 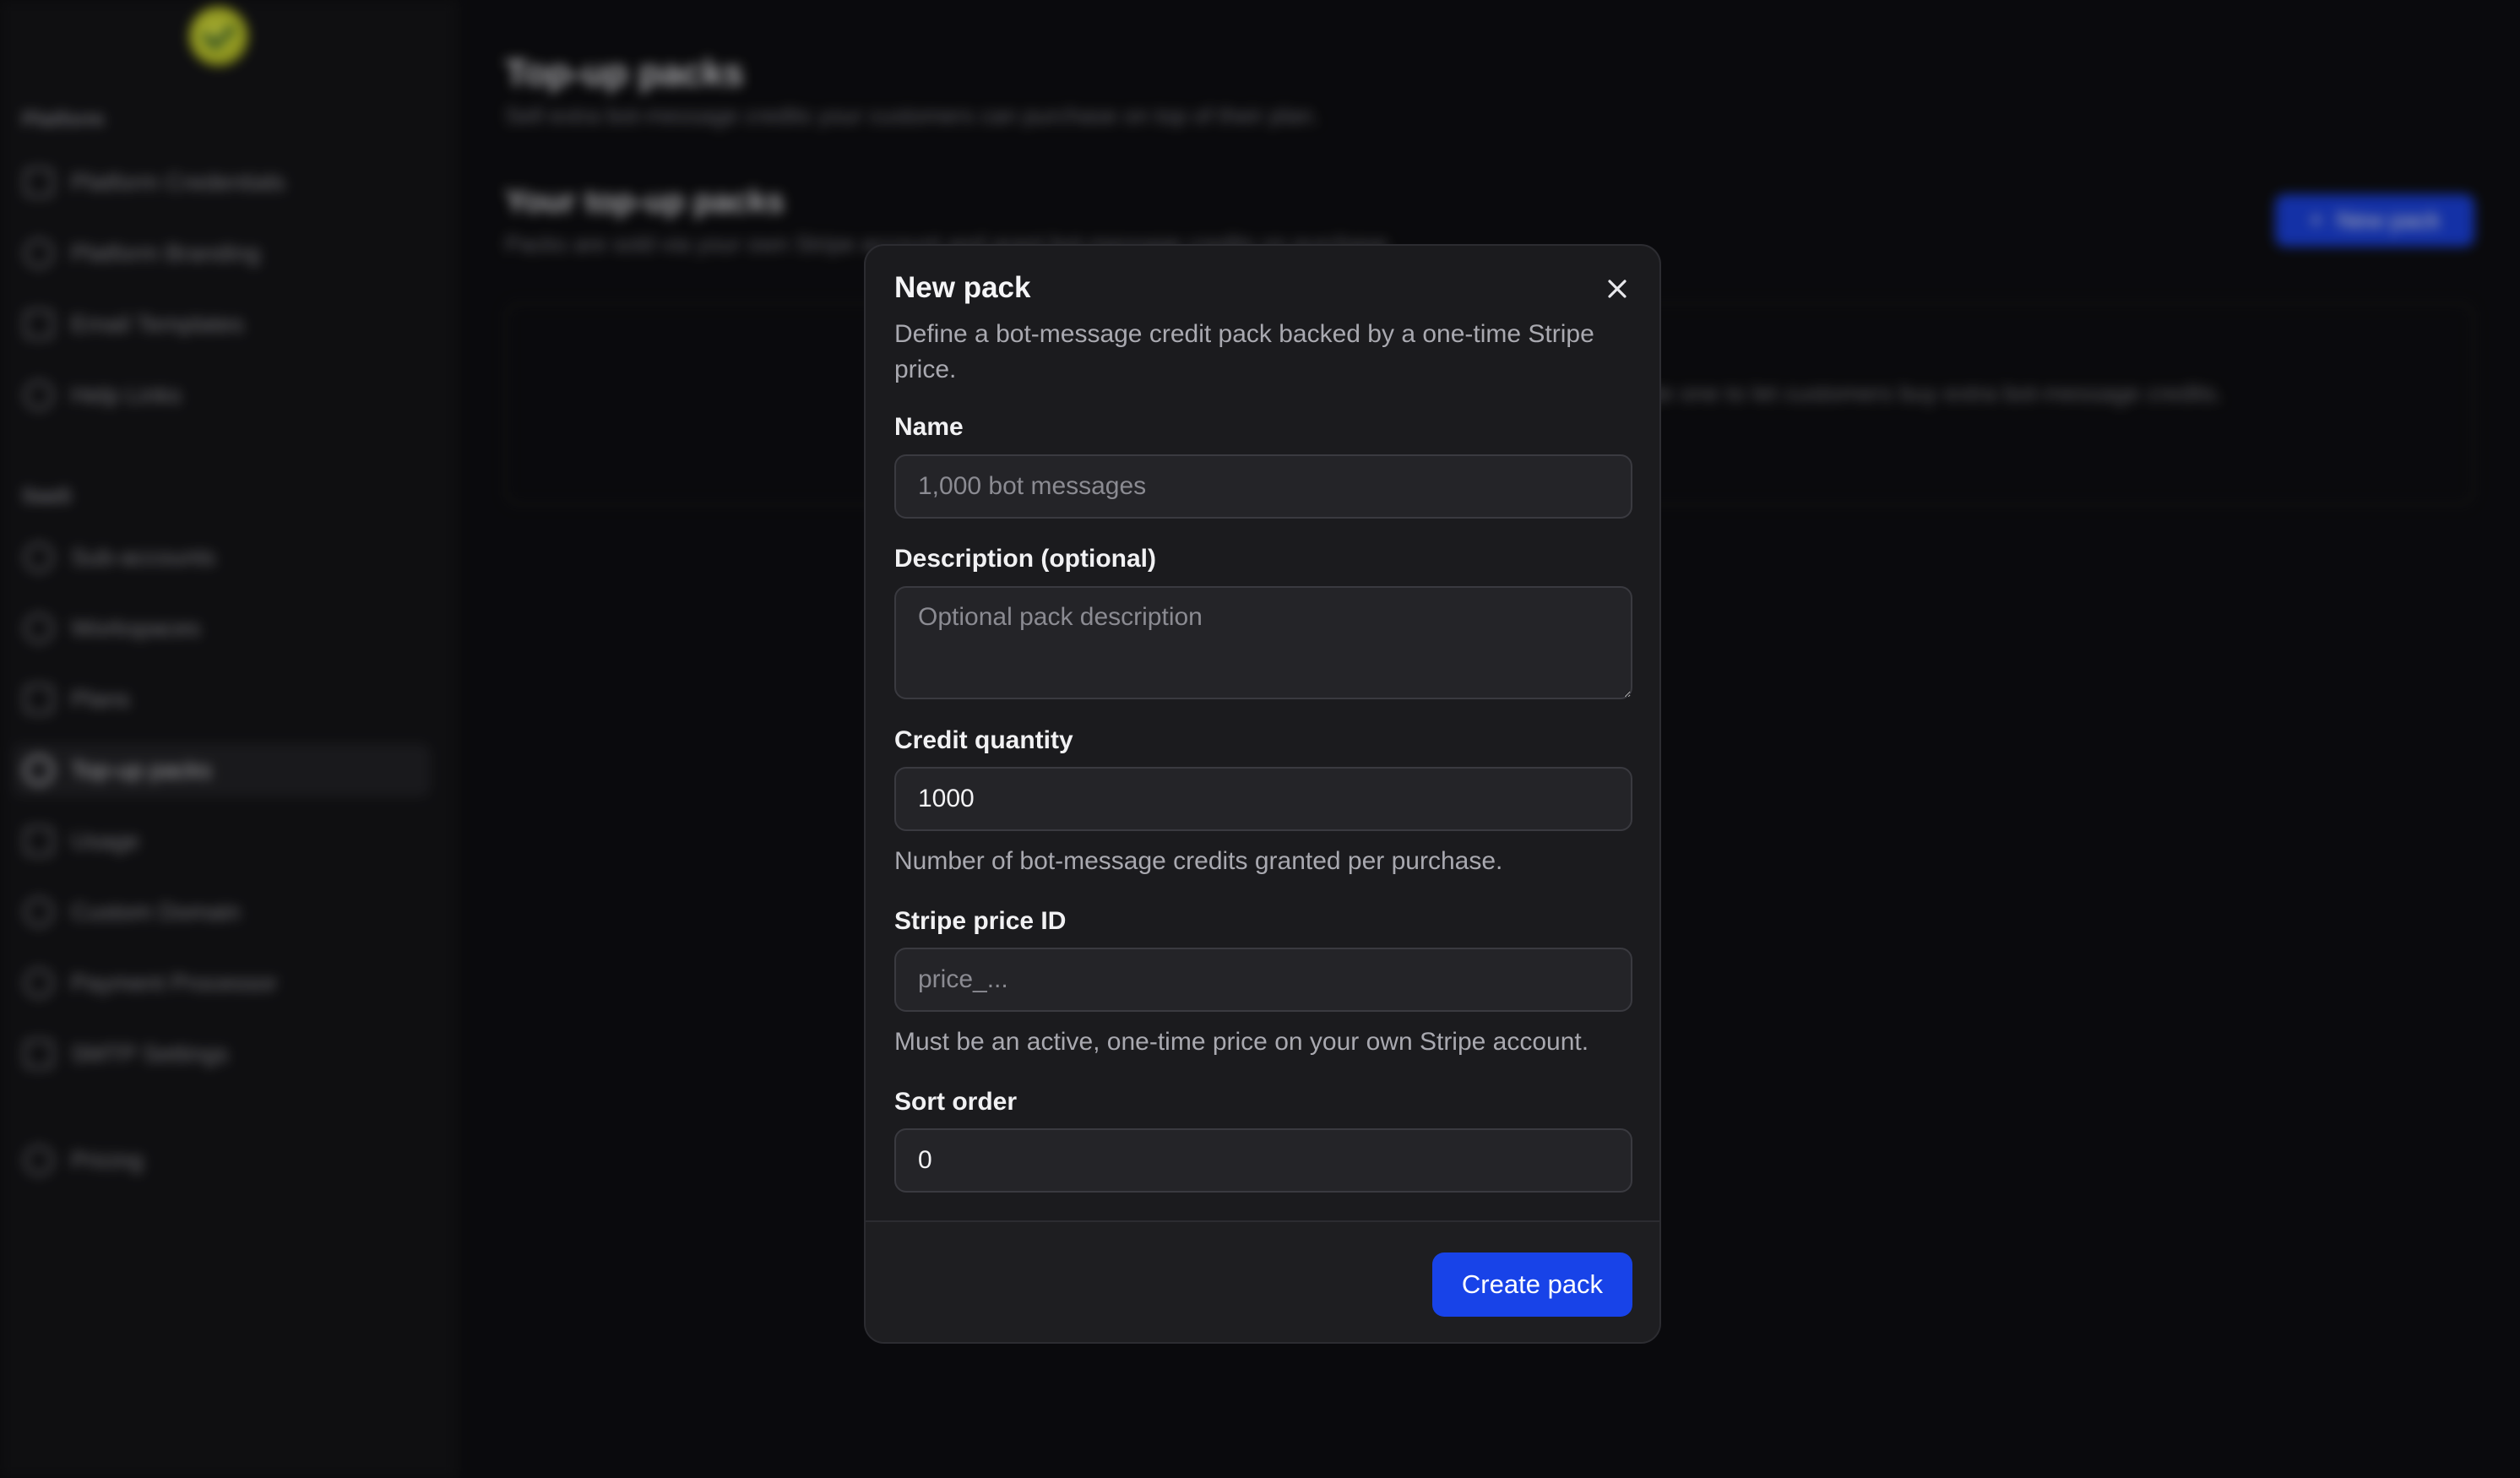 What do you see at coordinates (1263, 1160) in the screenshot?
I see `sort-order-input` at bounding box center [1263, 1160].